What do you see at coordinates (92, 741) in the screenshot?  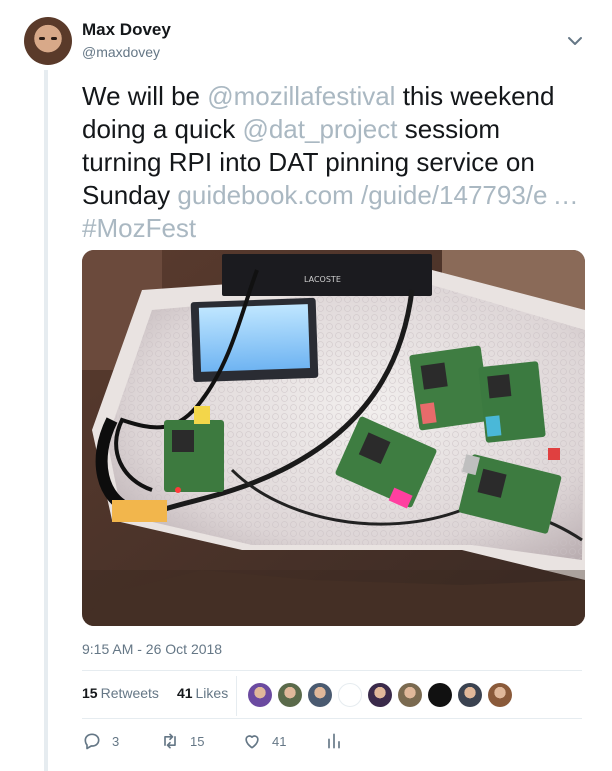 I see `reply-icon` at bounding box center [92, 741].